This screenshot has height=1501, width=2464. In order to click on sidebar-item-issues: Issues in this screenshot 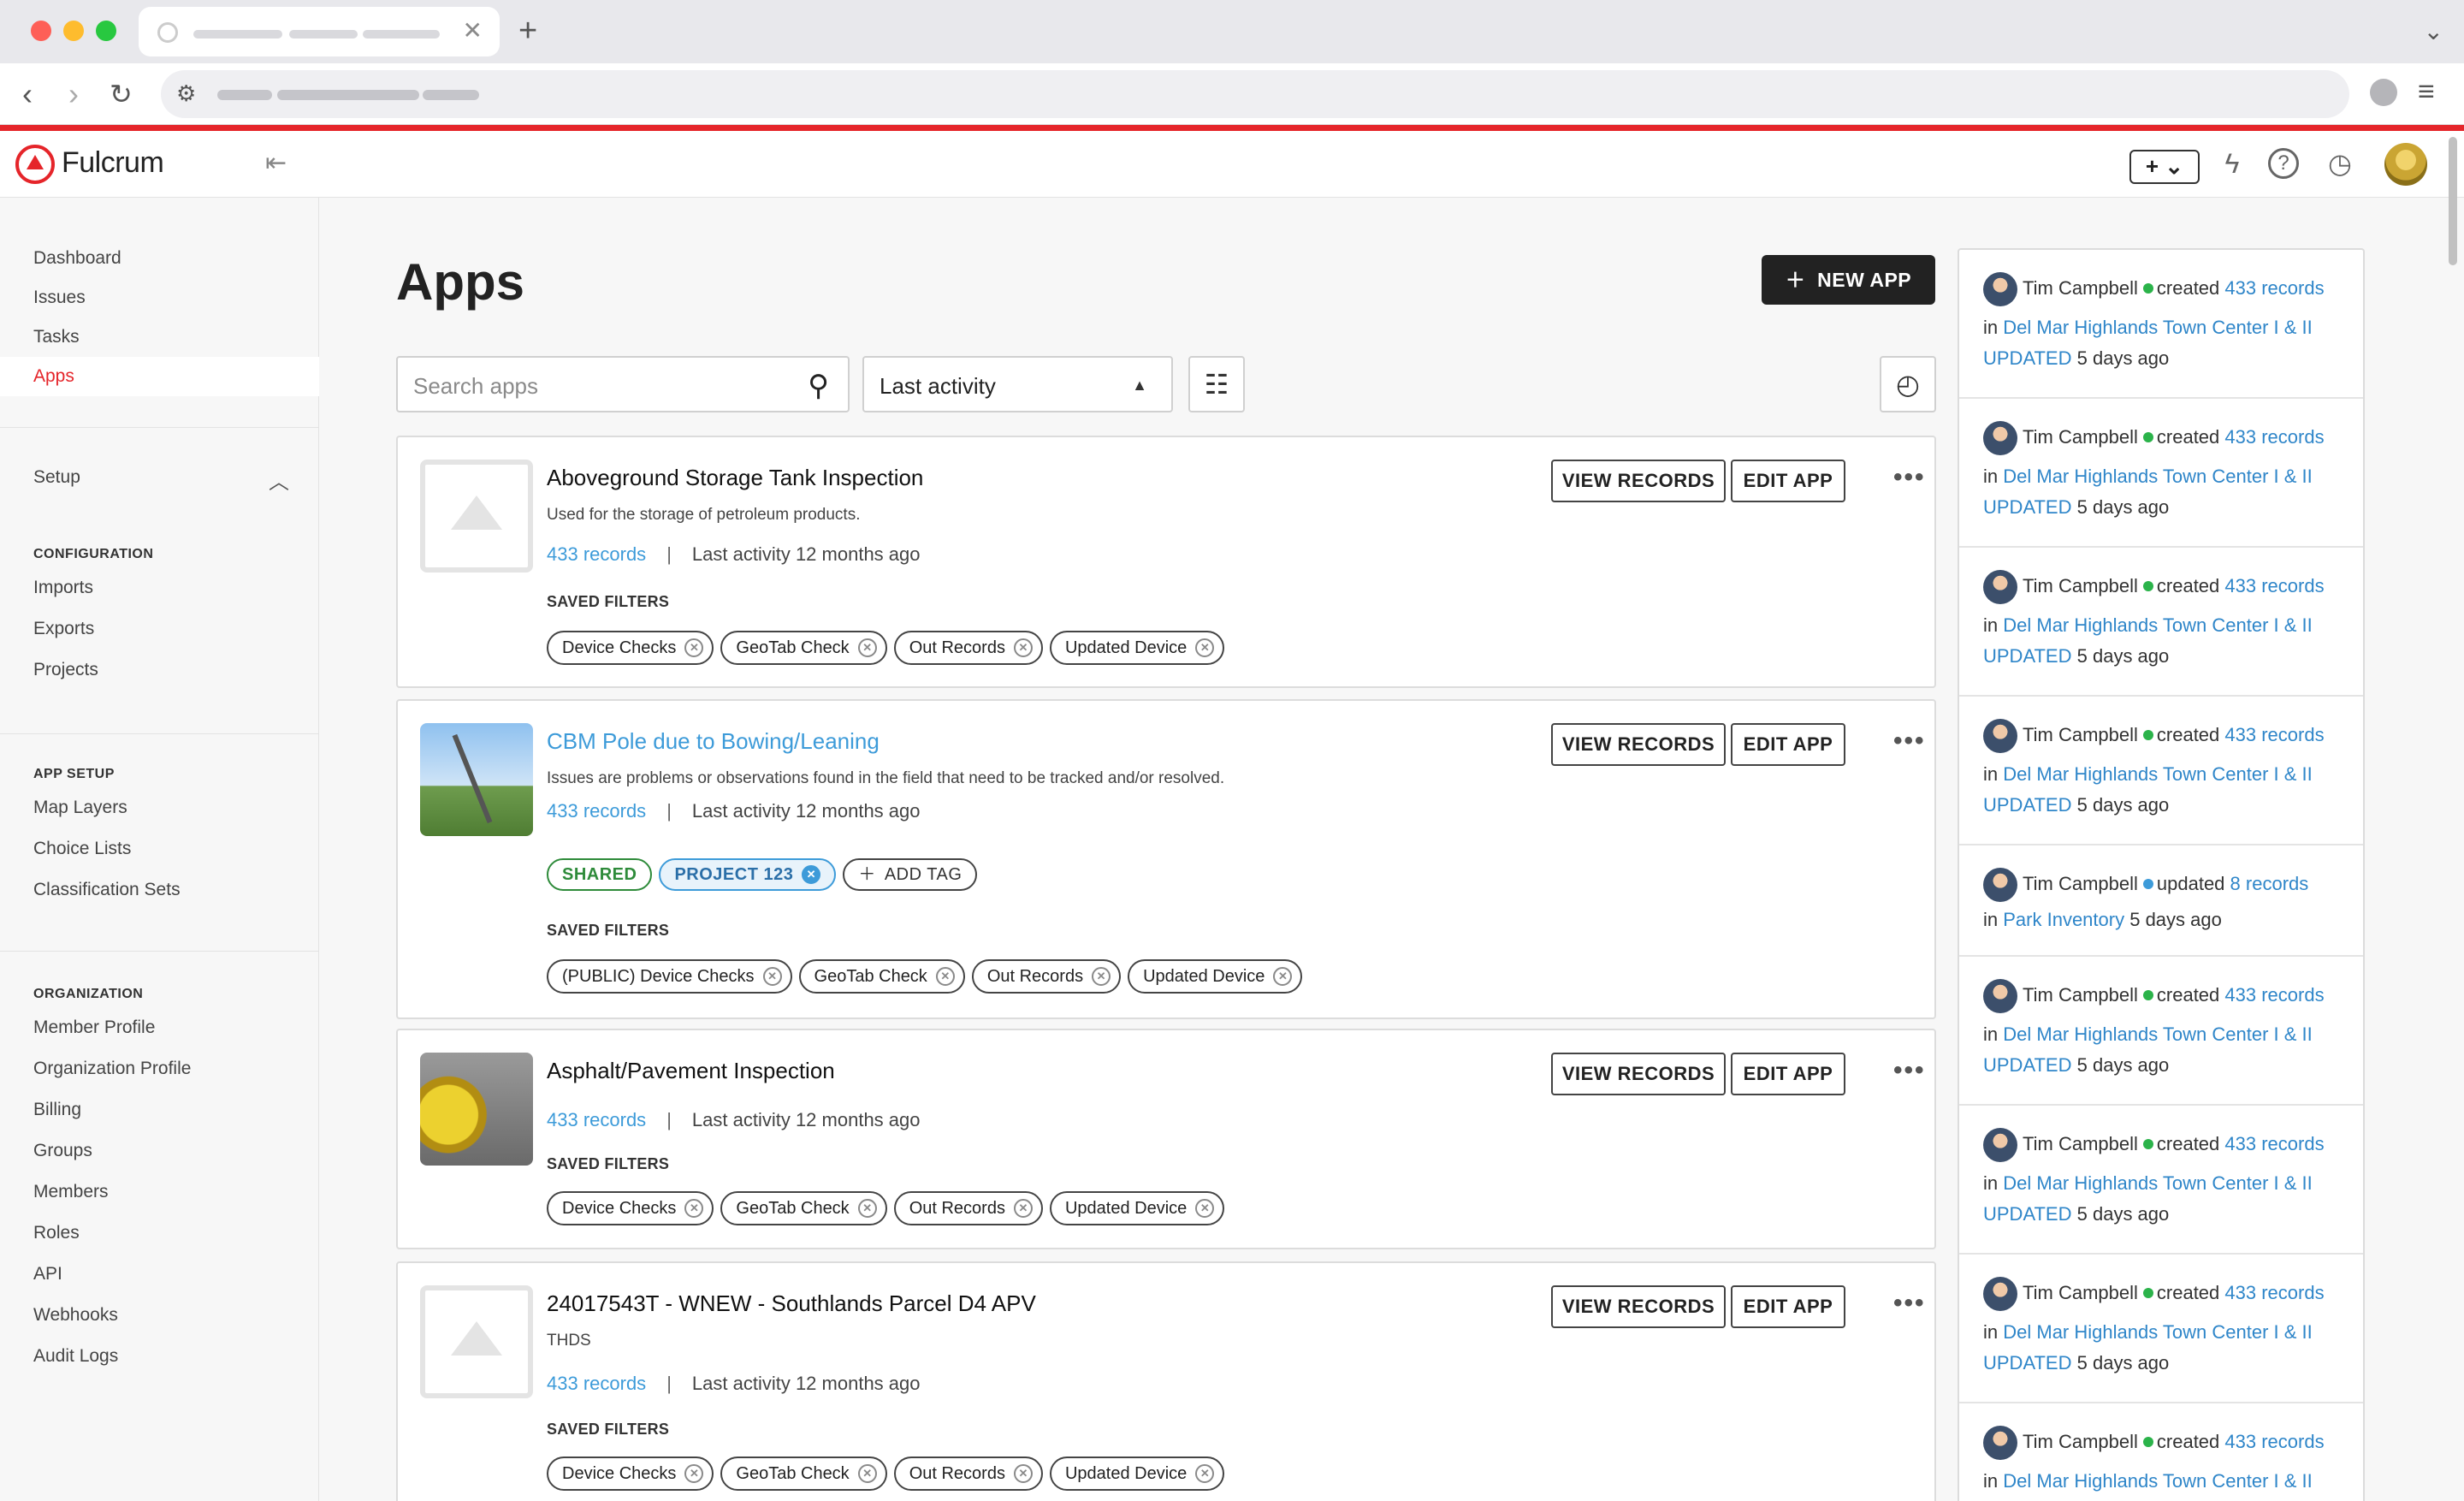, I will do `click(159, 297)`.